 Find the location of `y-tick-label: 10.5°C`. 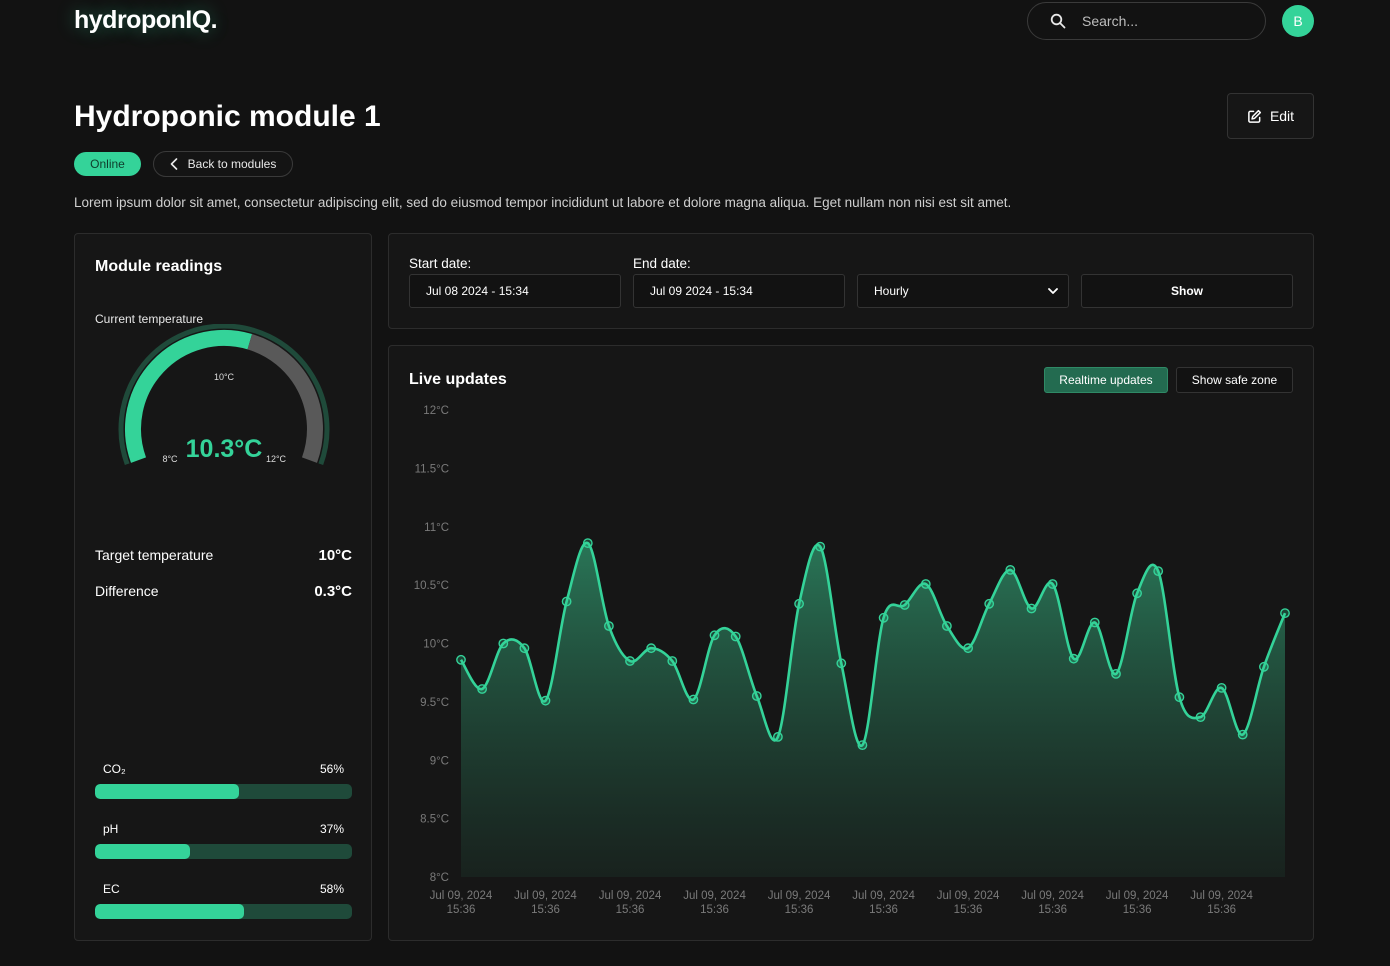

y-tick-label: 10.5°C is located at coordinates (431, 586).